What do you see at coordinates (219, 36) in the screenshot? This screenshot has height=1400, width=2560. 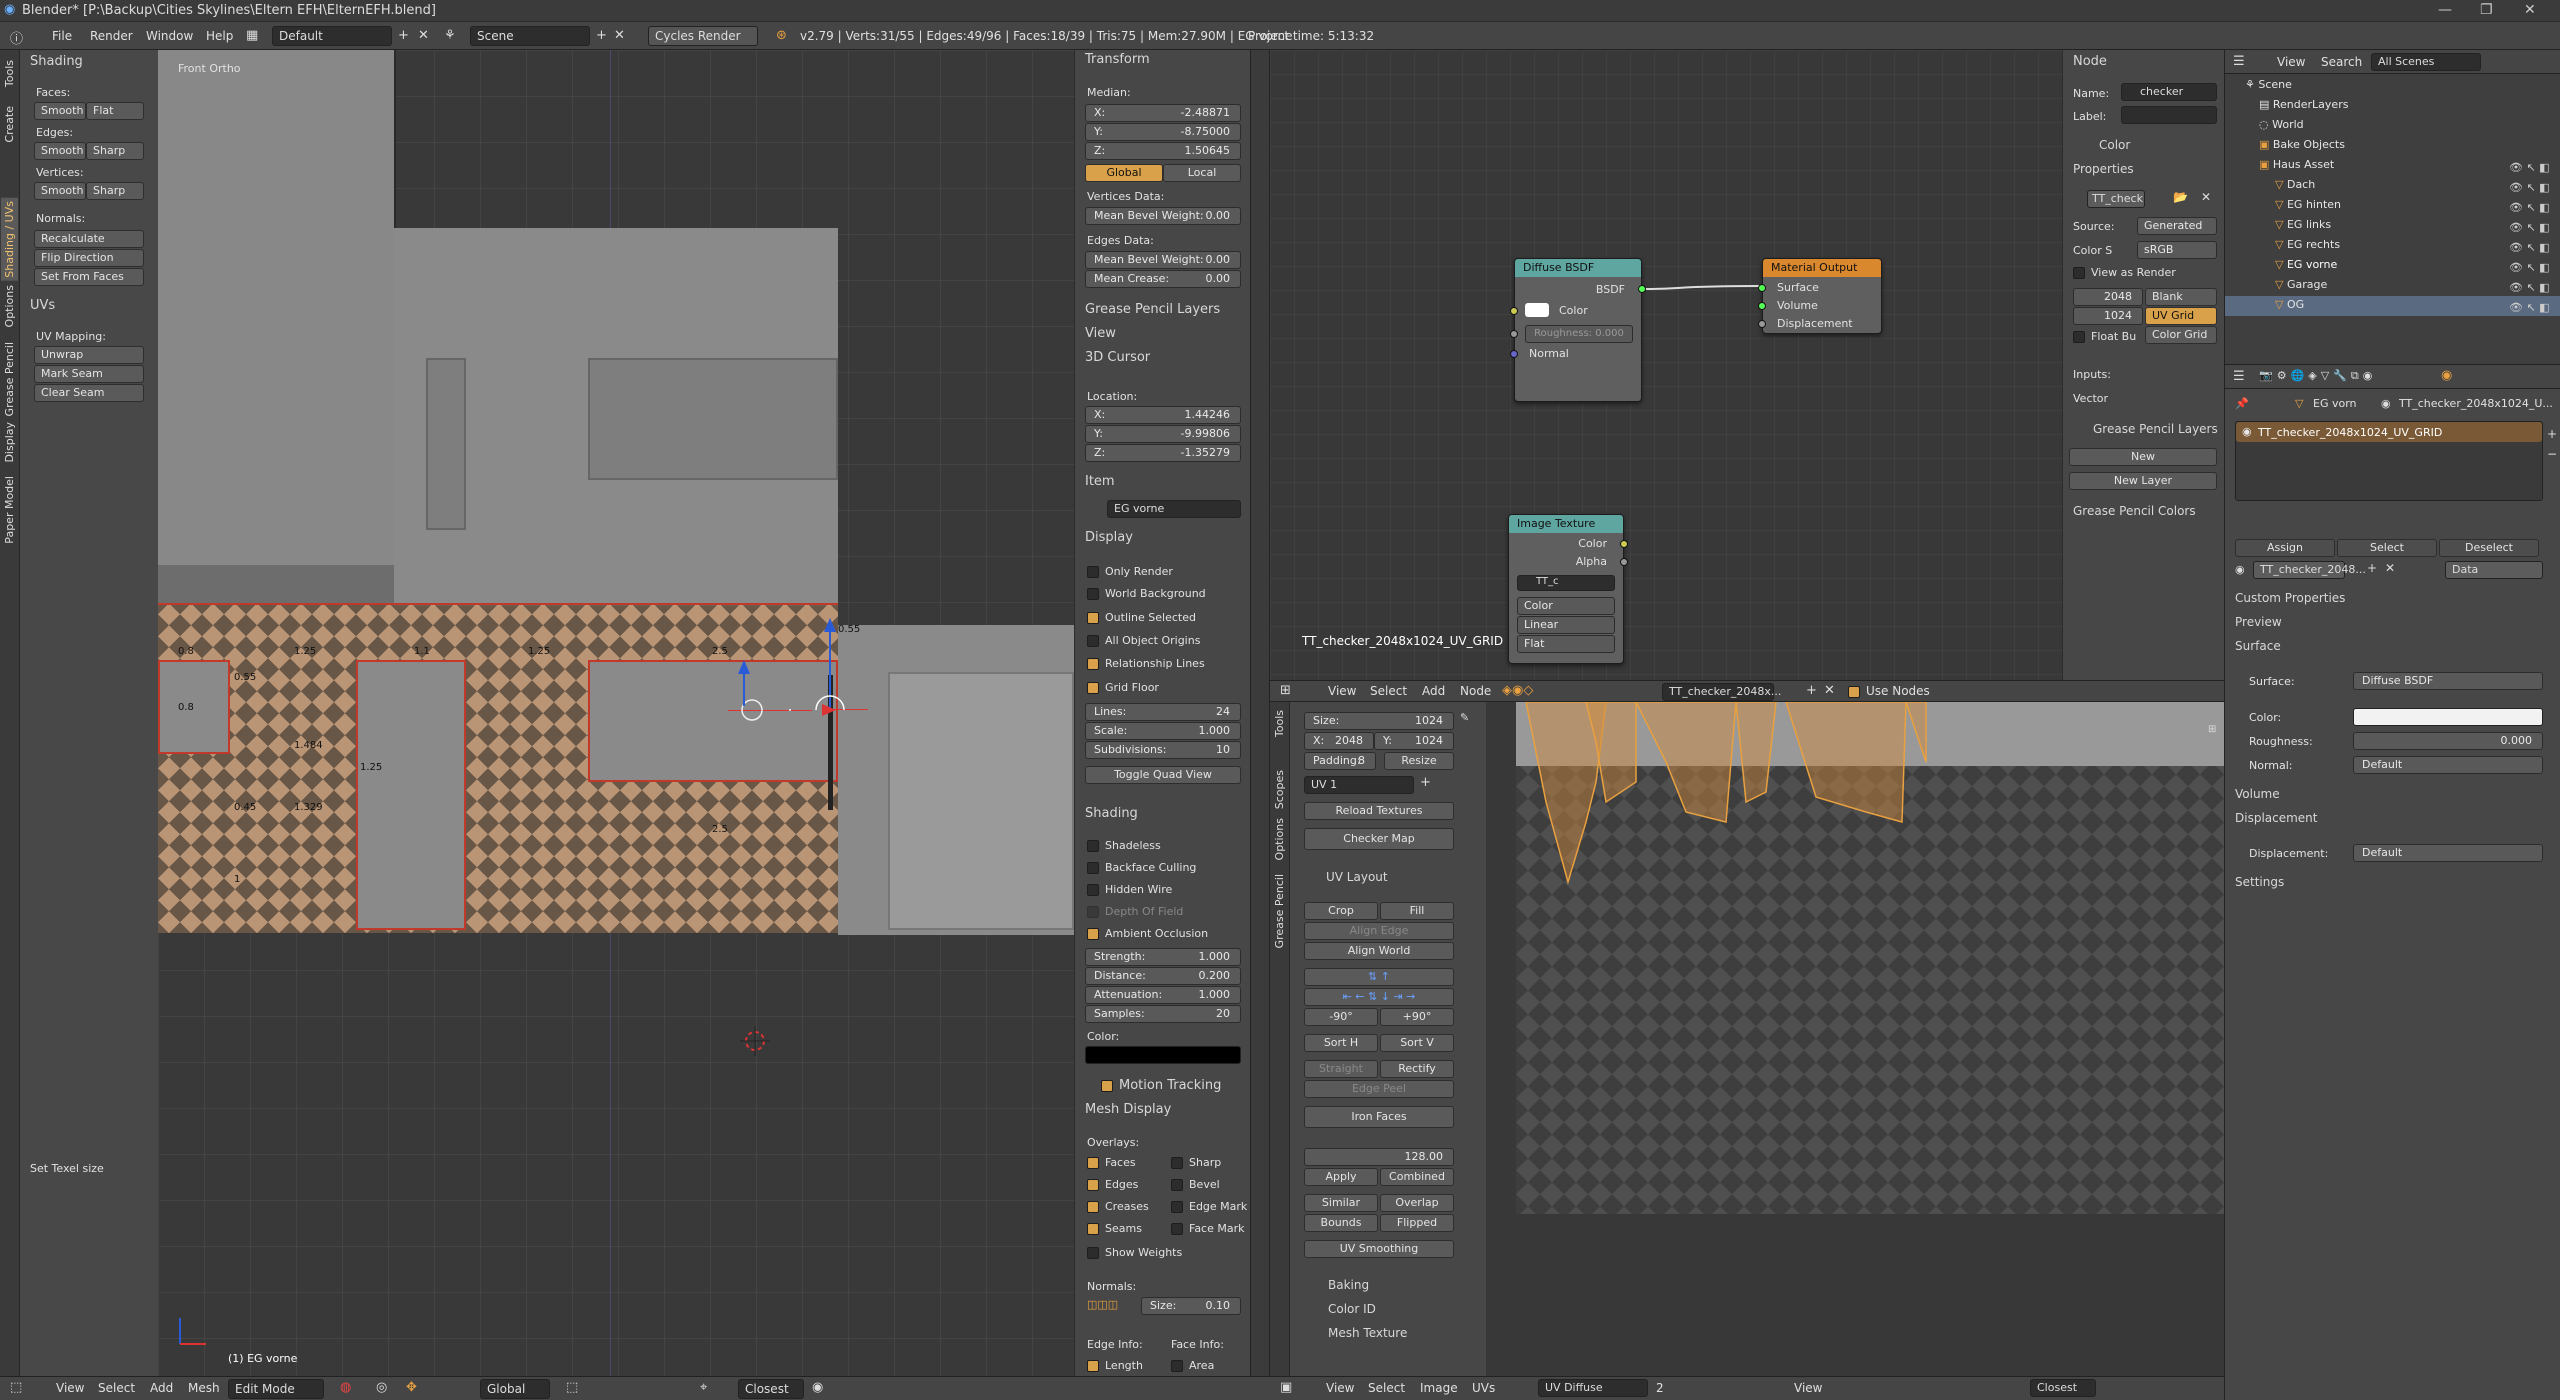 I see `menu-help: Help` at bounding box center [219, 36].